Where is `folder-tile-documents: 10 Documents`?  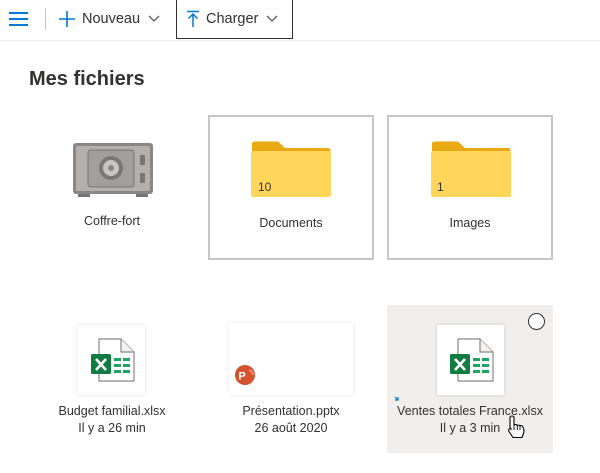 folder-tile-documents: 10 Documents is located at coordinates (291, 187).